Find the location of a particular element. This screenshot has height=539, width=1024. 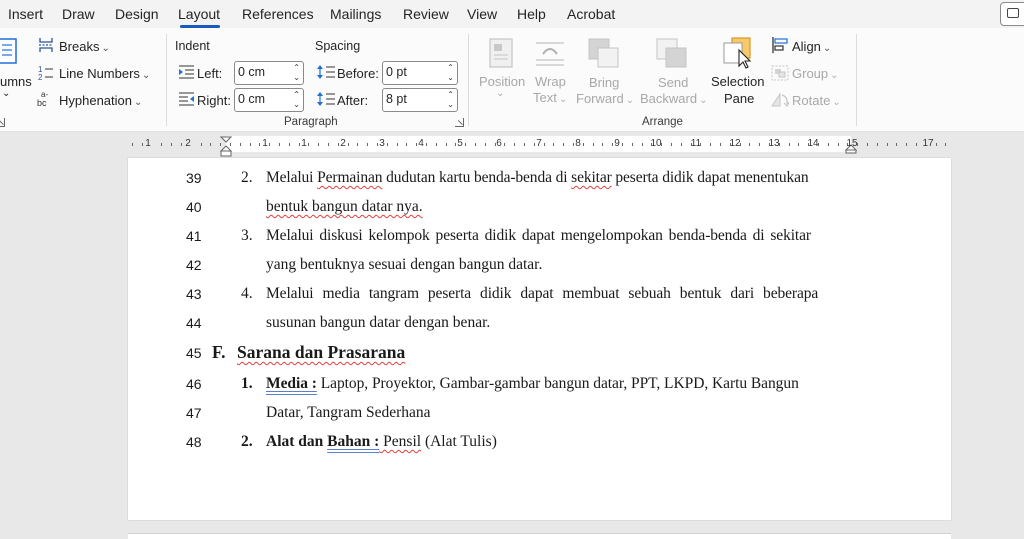

line-number: 41 is located at coordinates (194, 236).